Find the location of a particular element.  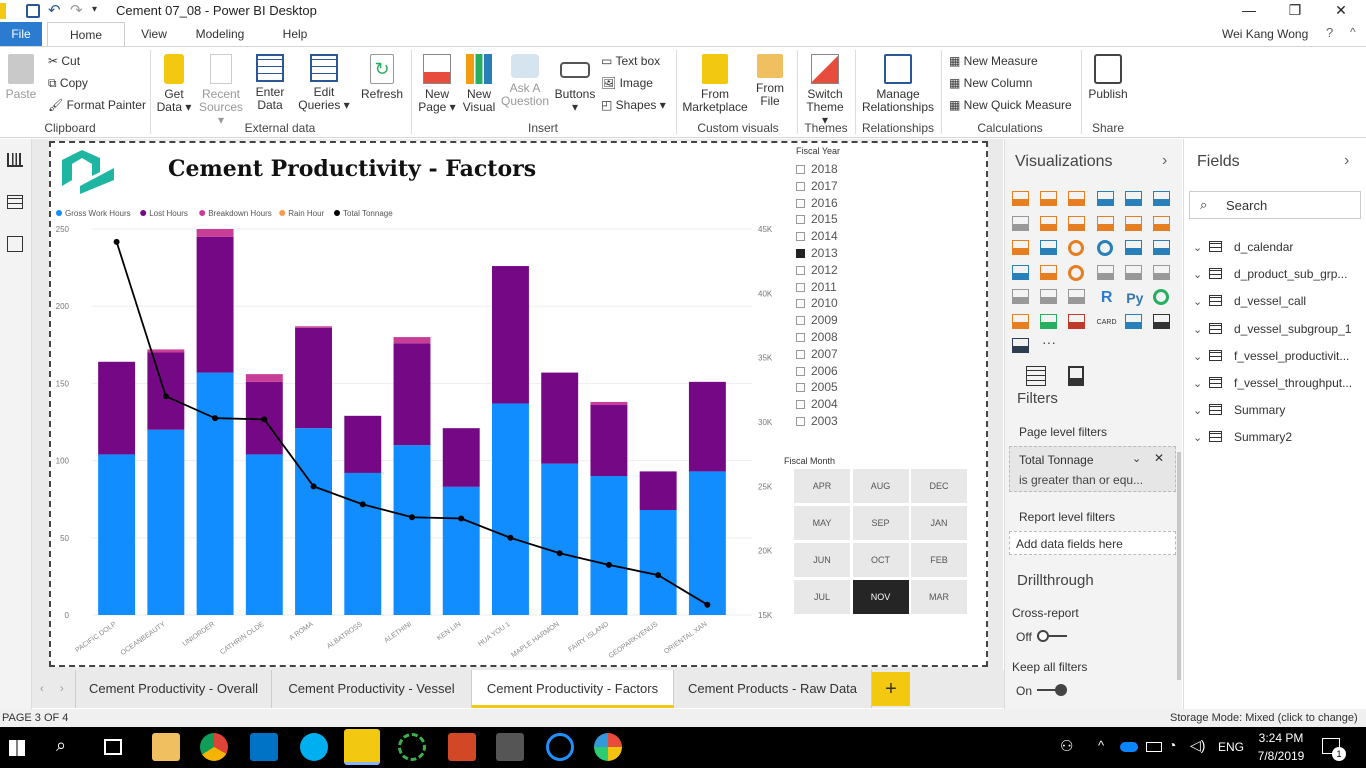

r-visual-icon: R is located at coordinates (1107, 298).